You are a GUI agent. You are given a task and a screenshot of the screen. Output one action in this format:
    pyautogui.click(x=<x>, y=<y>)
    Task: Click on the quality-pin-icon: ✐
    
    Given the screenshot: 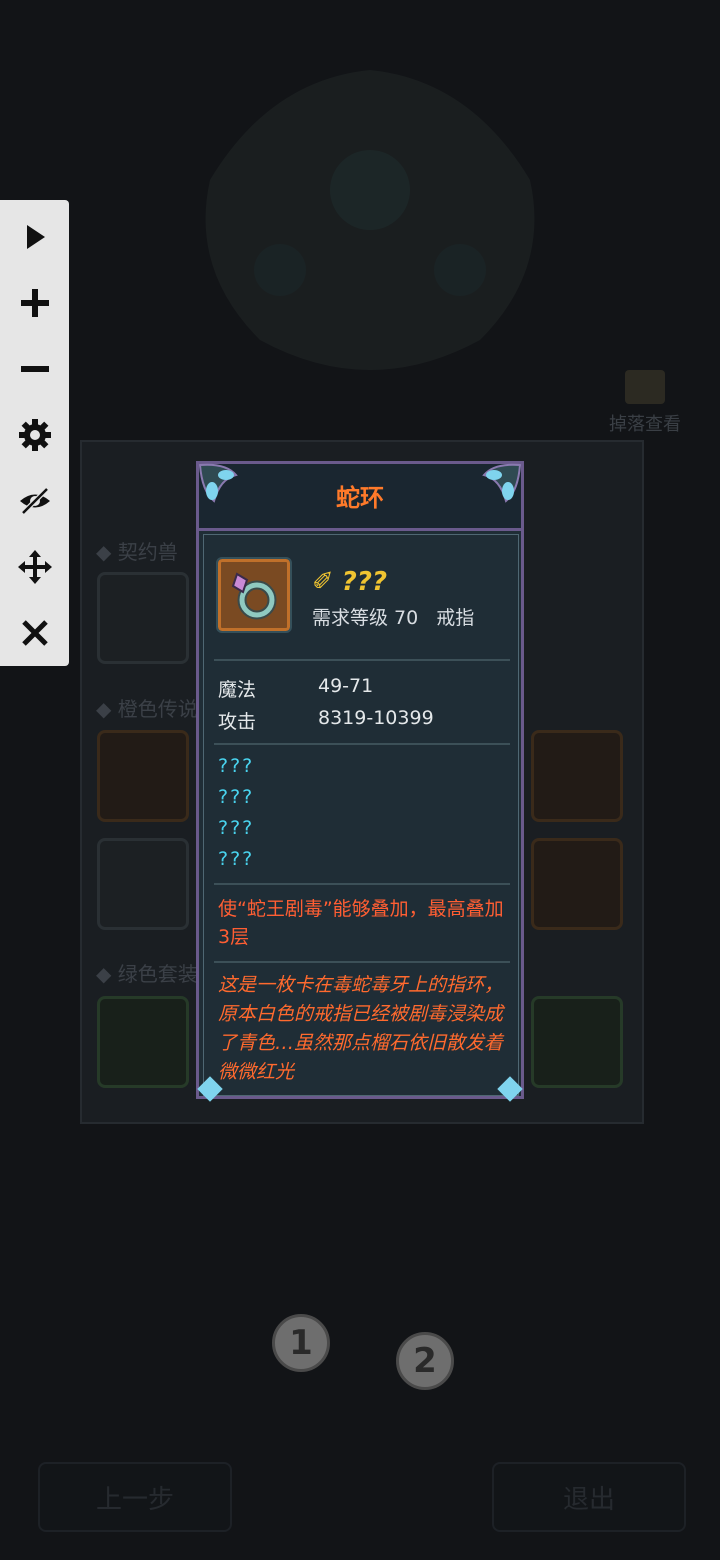 What is the action you would take?
    pyautogui.click(x=323, y=582)
    